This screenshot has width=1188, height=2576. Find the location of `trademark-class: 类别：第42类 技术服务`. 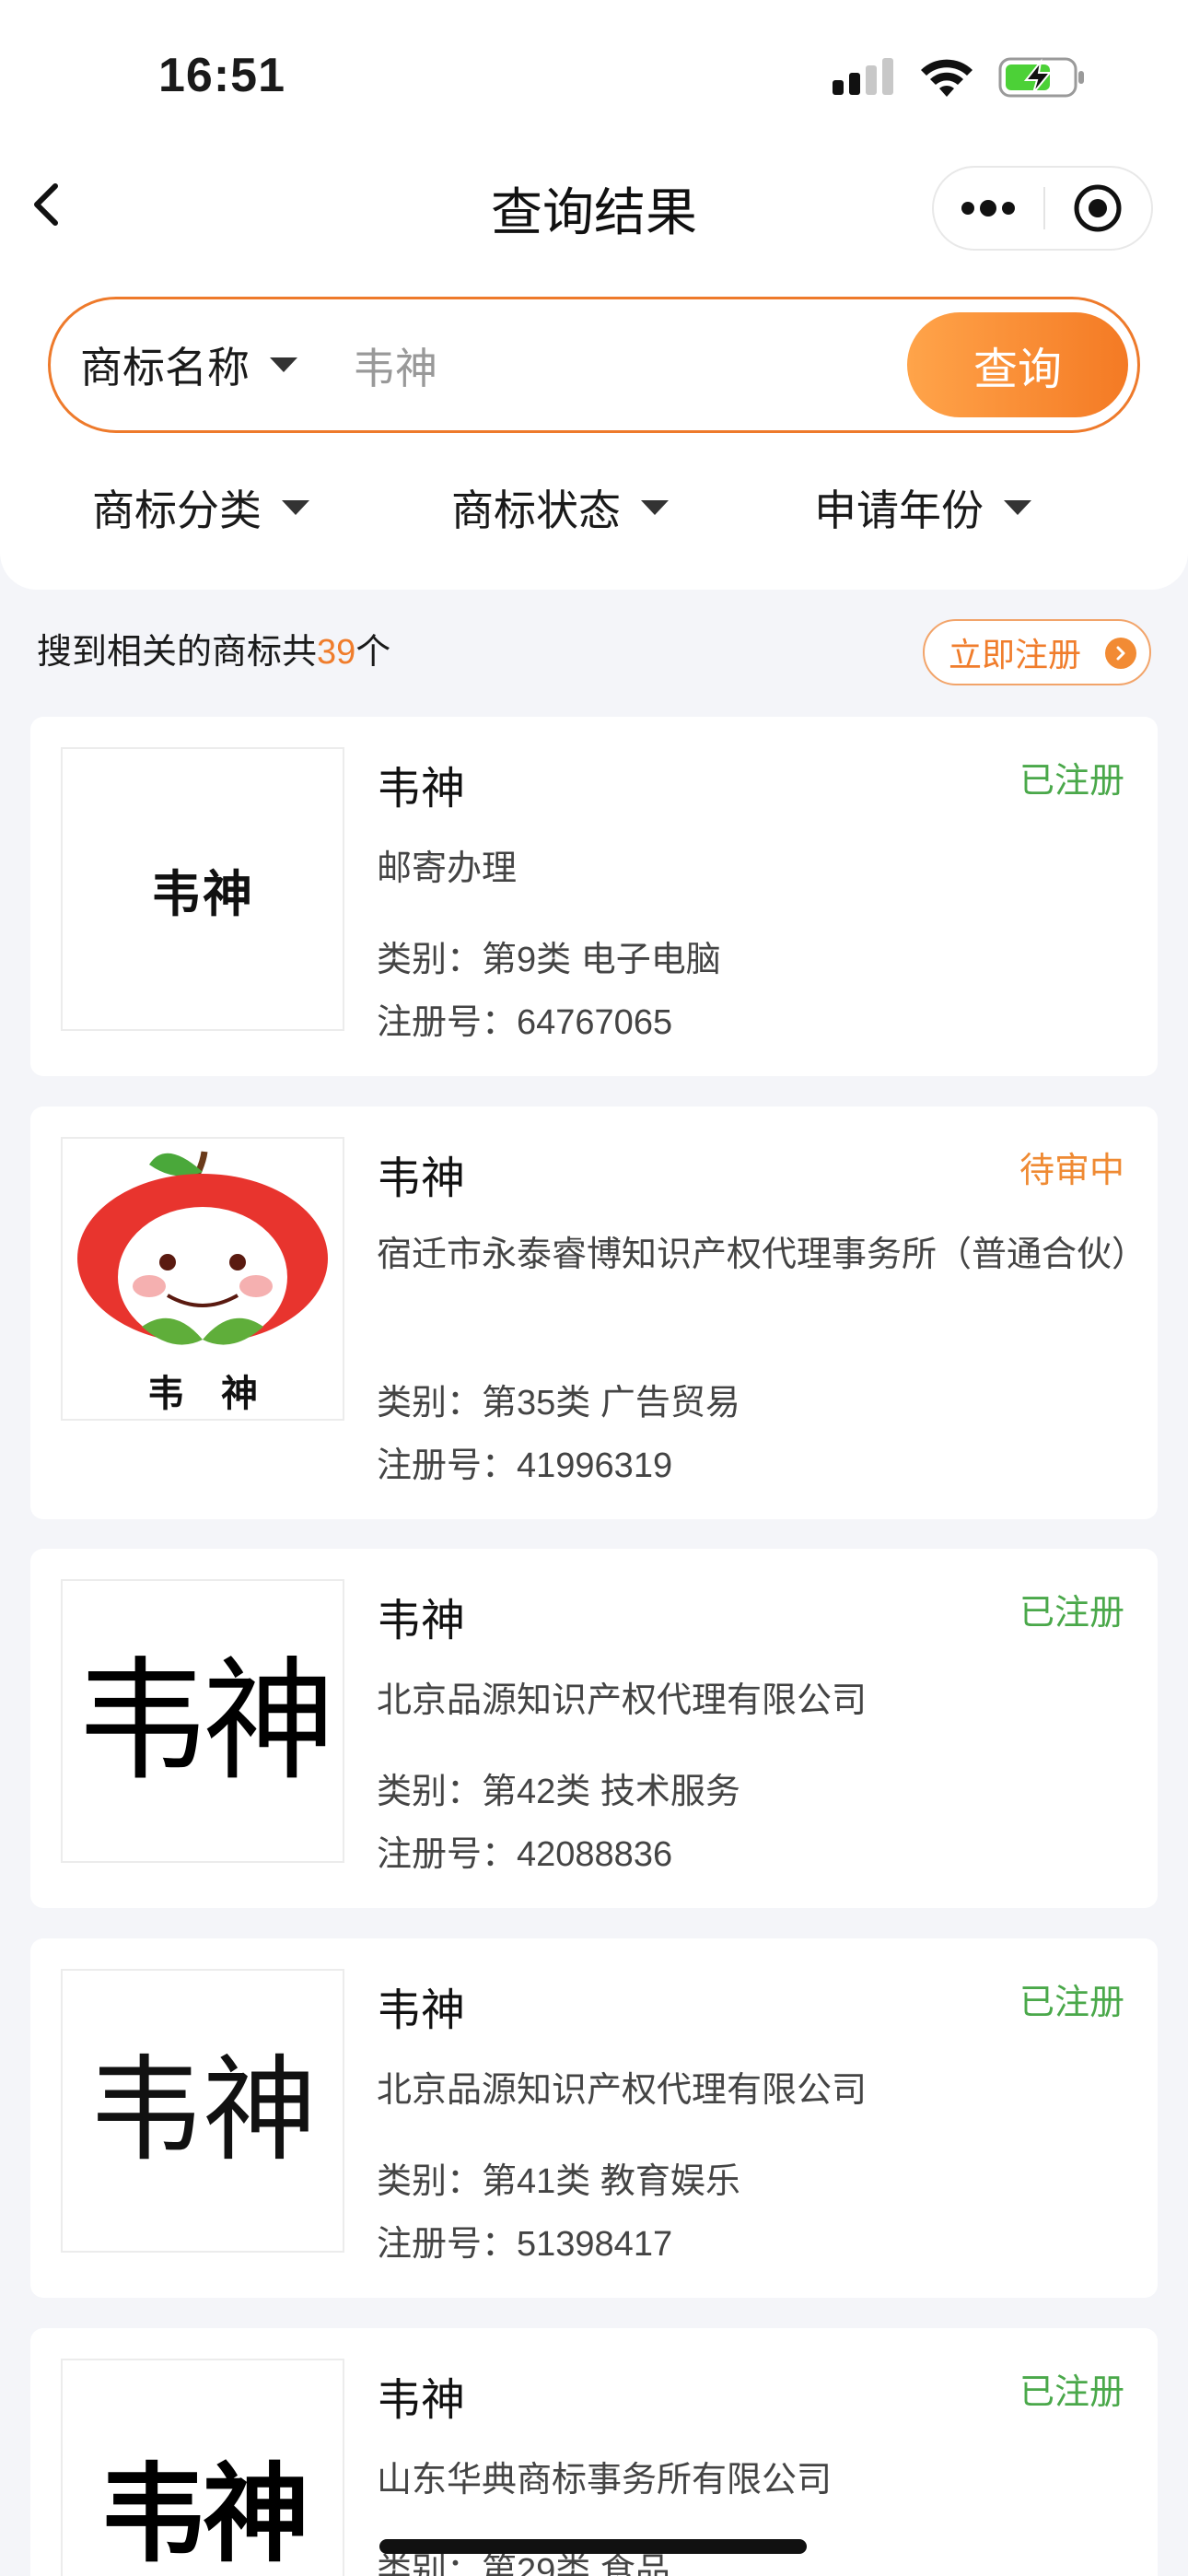

trademark-class: 类别：第42类 技术服务 is located at coordinates (558, 1787).